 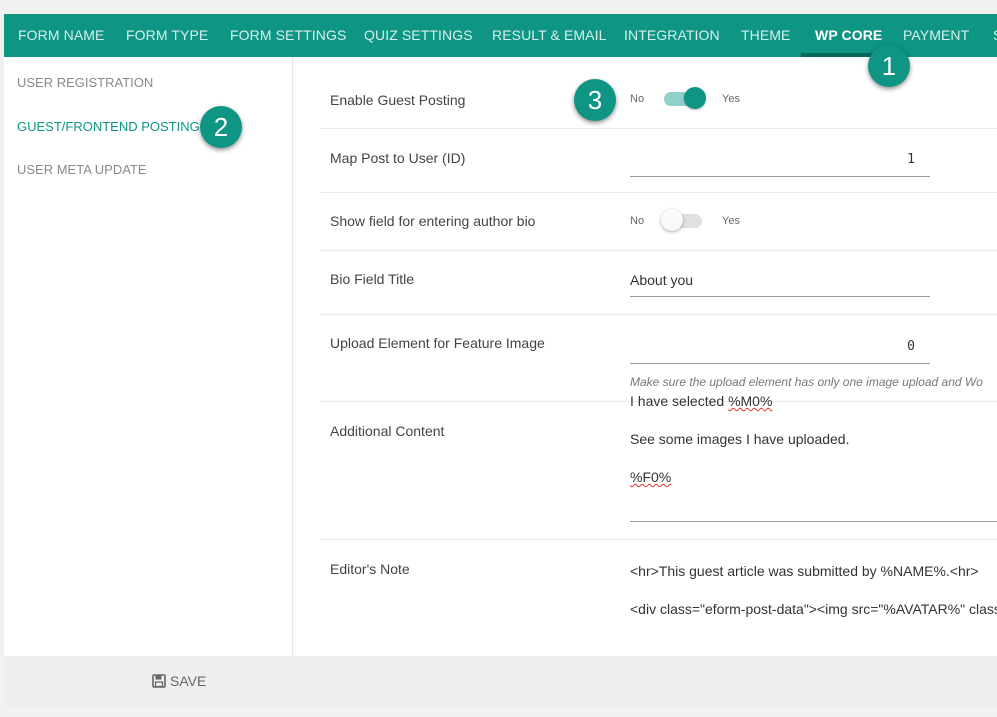 What do you see at coordinates (780, 160) in the screenshot?
I see `map-post-user-id-input` at bounding box center [780, 160].